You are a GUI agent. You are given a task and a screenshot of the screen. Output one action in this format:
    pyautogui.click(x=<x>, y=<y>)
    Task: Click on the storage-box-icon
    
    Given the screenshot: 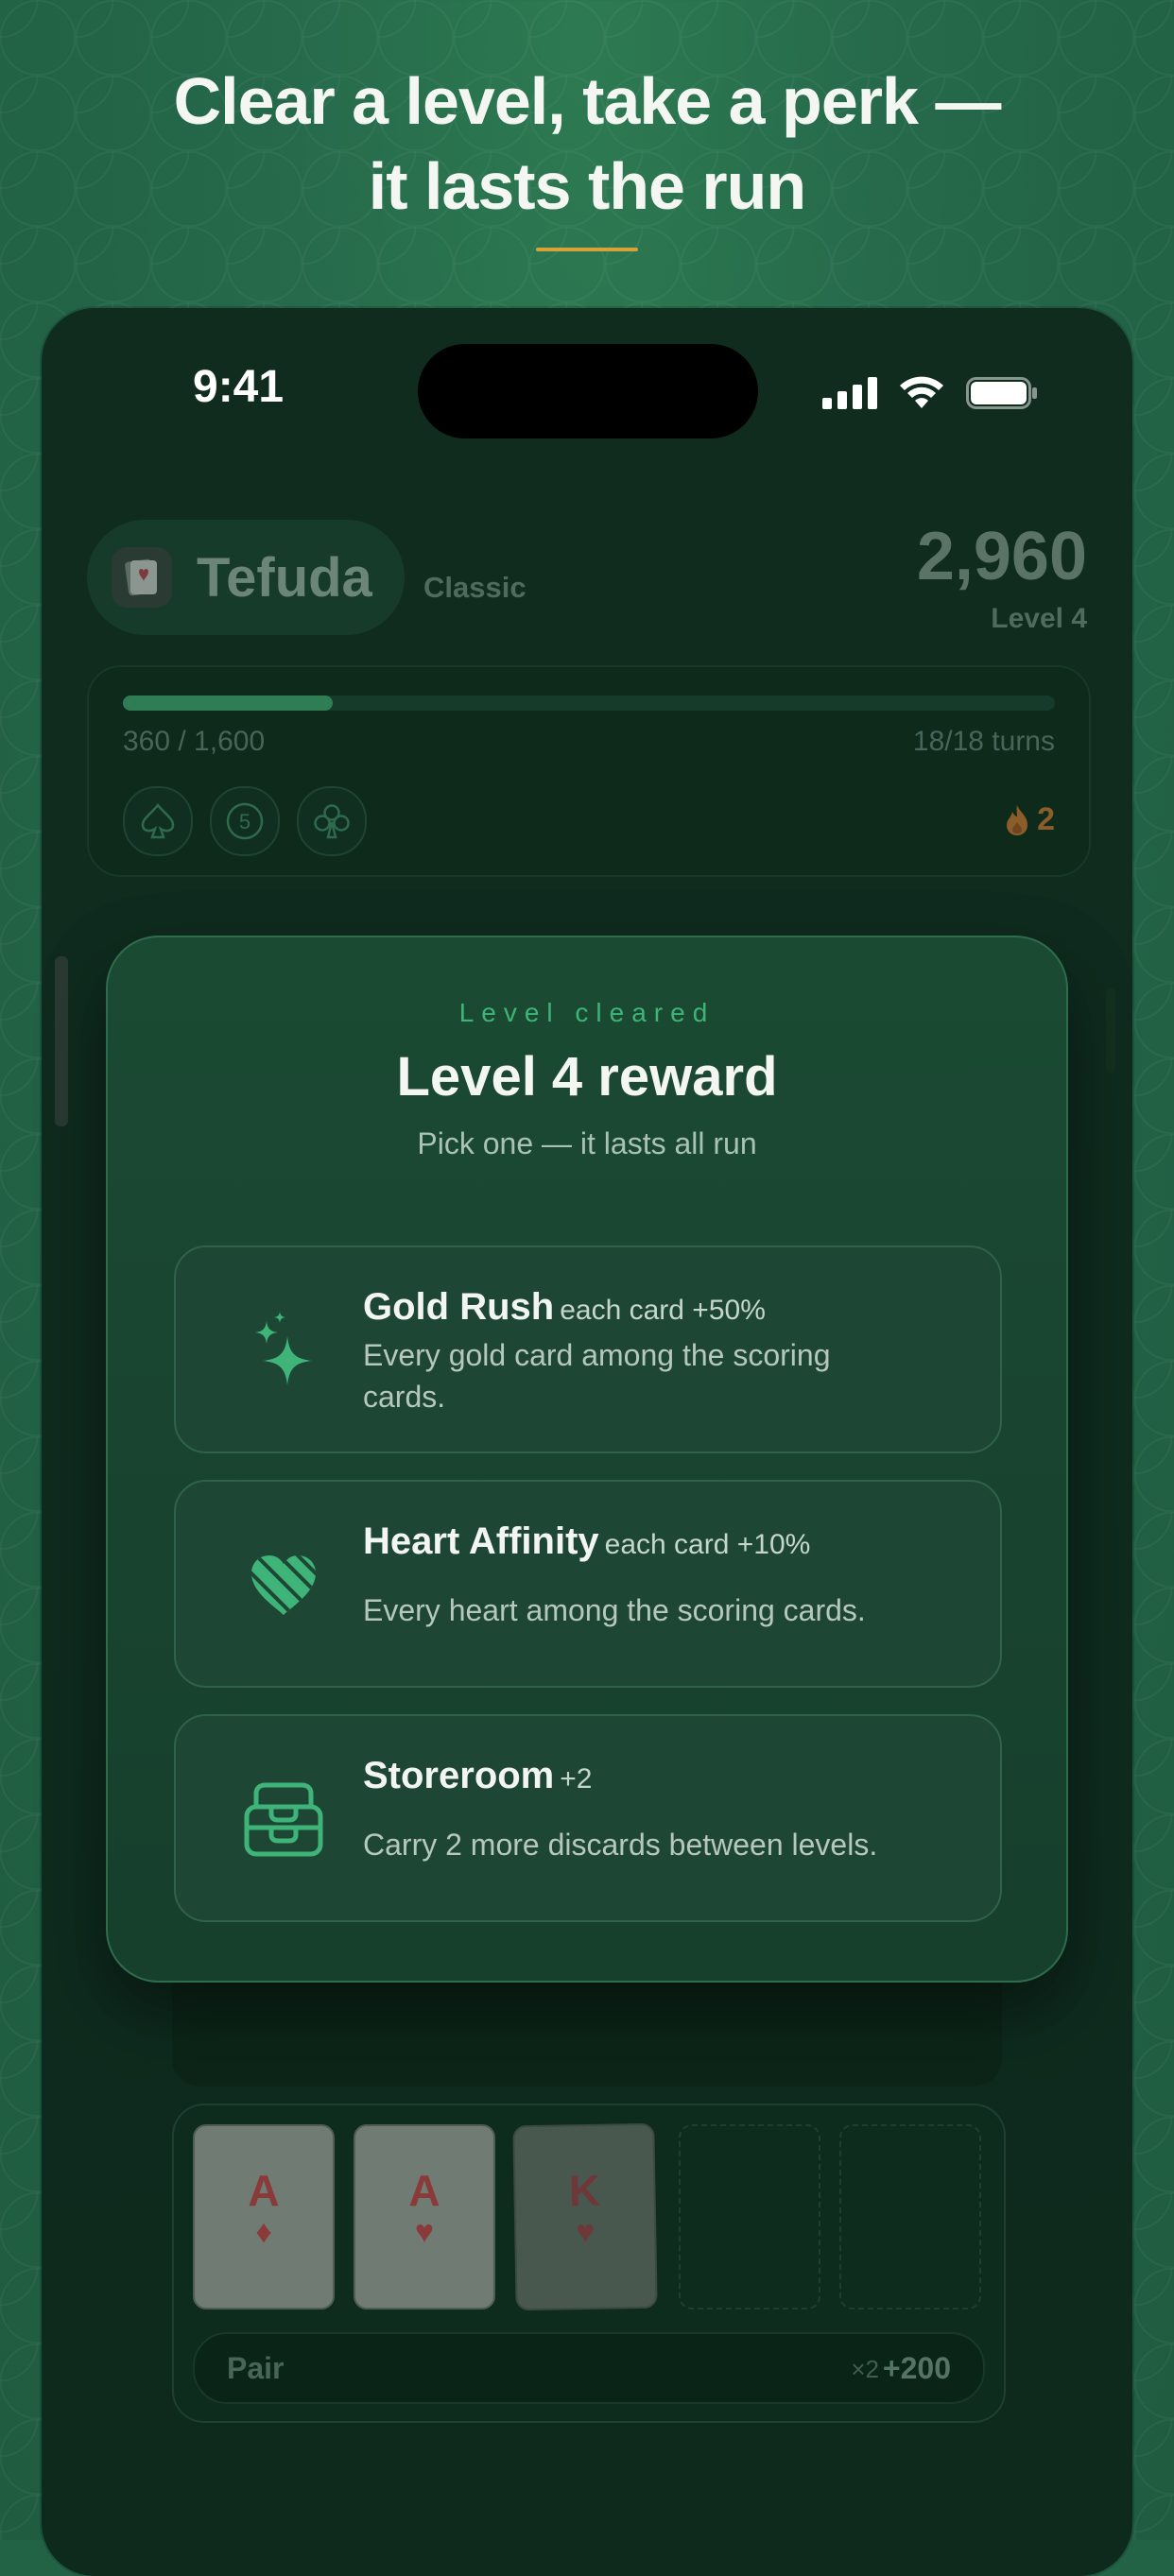 What is the action you would take?
    pyautogui.click(x=283, y=1820)
    